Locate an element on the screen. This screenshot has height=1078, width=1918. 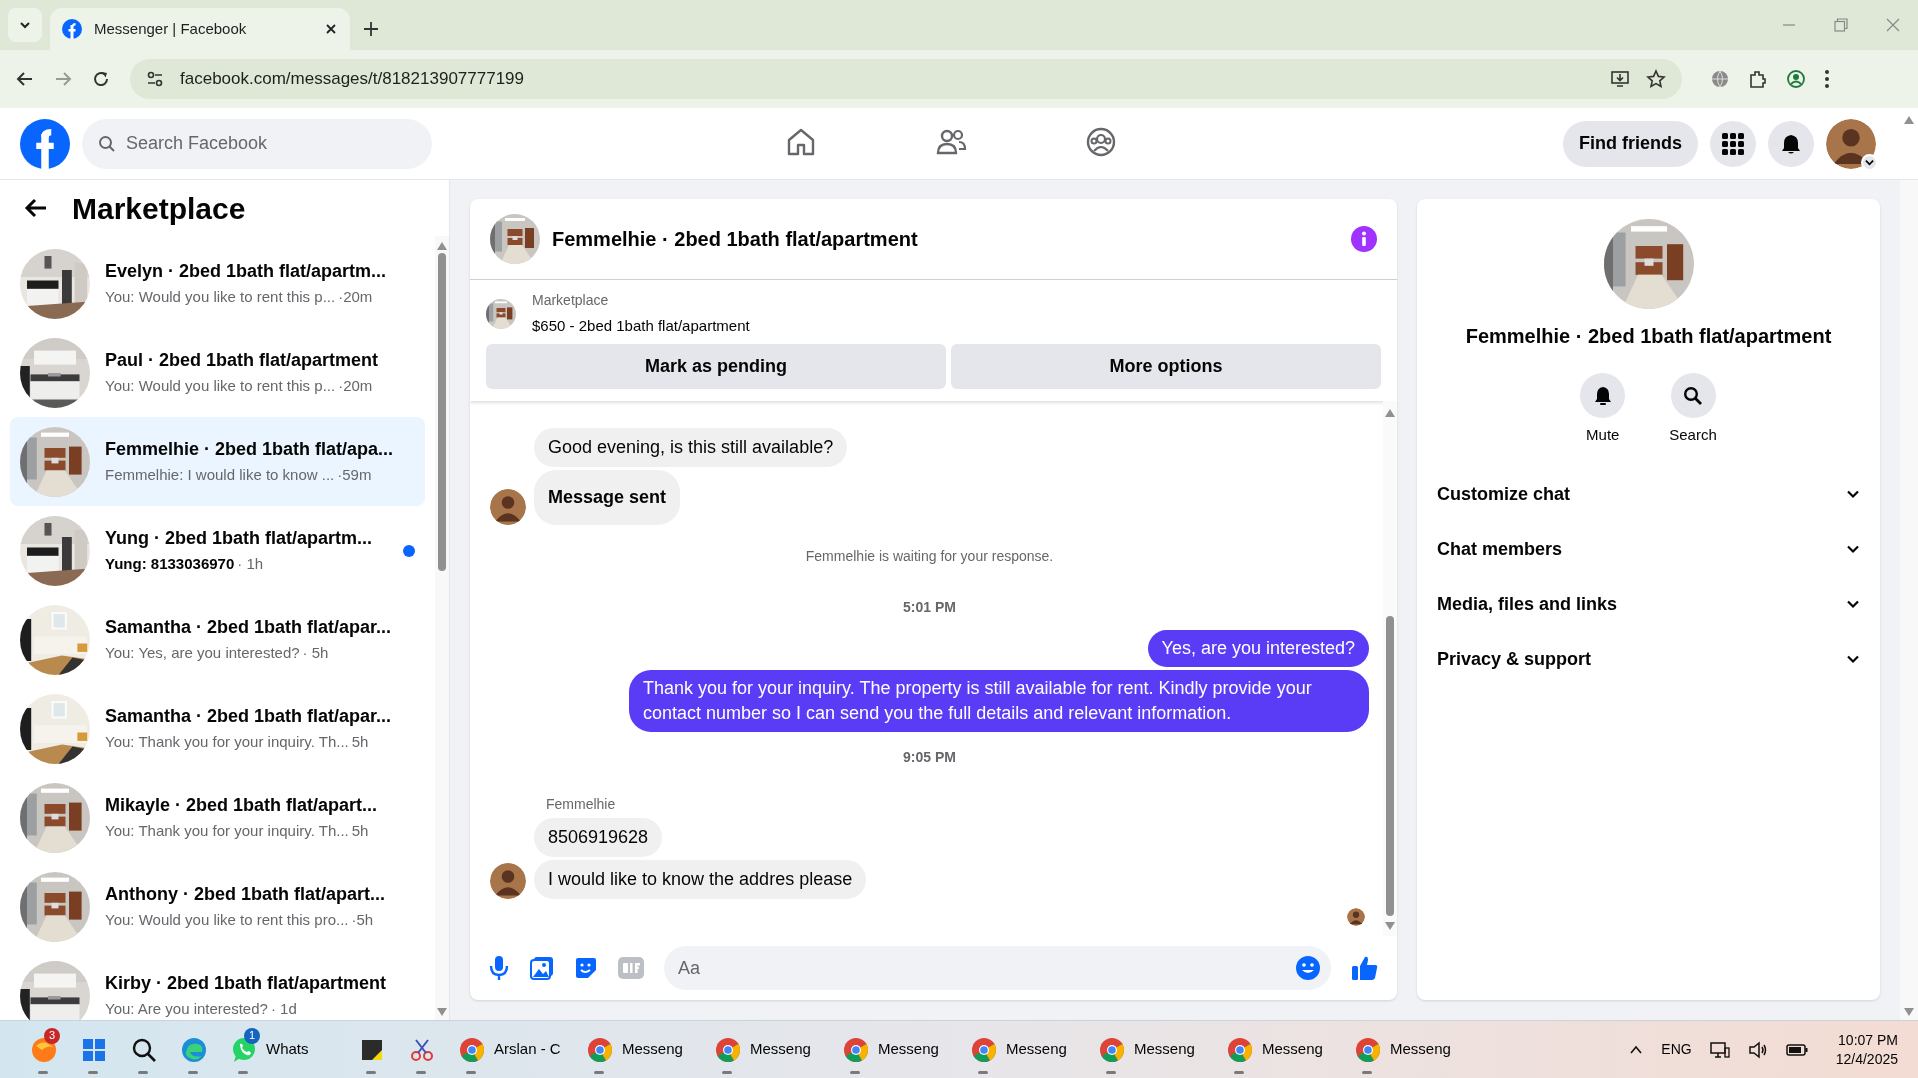
section-header: Customize chat is located at coordinates (1648, 494).